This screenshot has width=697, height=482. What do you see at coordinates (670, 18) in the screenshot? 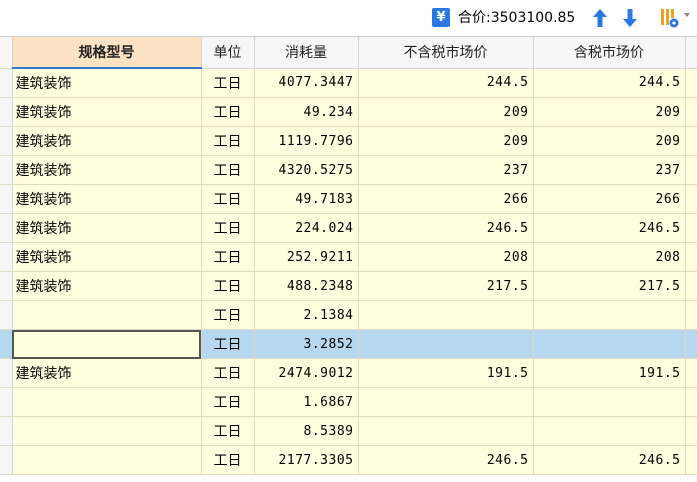
I see `column-config-icon` at bounding box center [670, 18].